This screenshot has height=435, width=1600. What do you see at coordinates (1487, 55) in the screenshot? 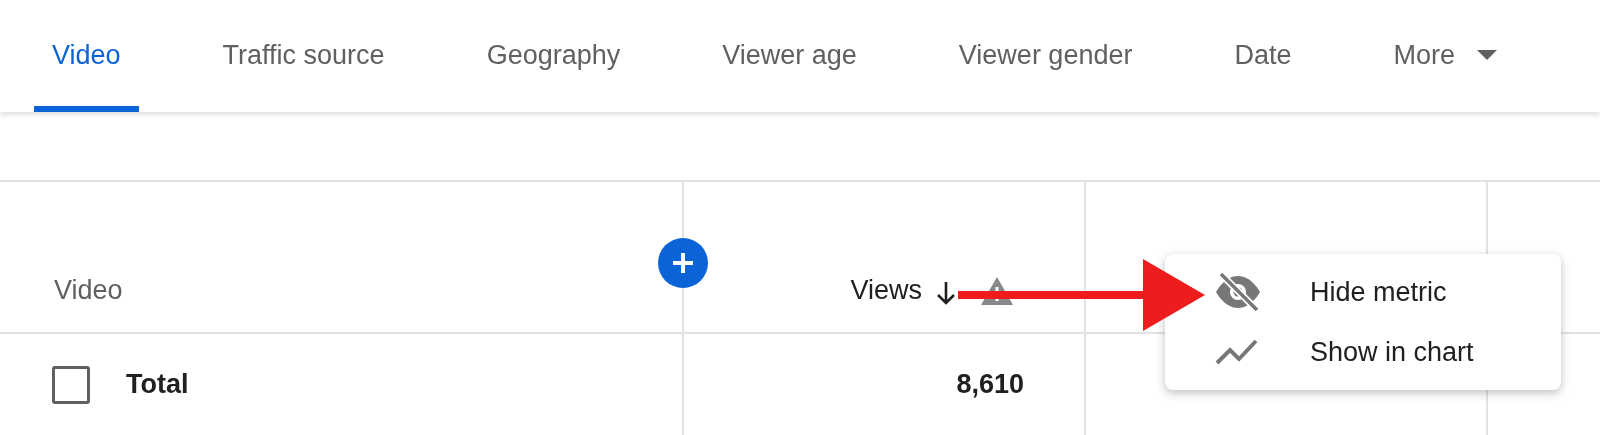
I see `caret-icon` at bounding box center [1487, 55].